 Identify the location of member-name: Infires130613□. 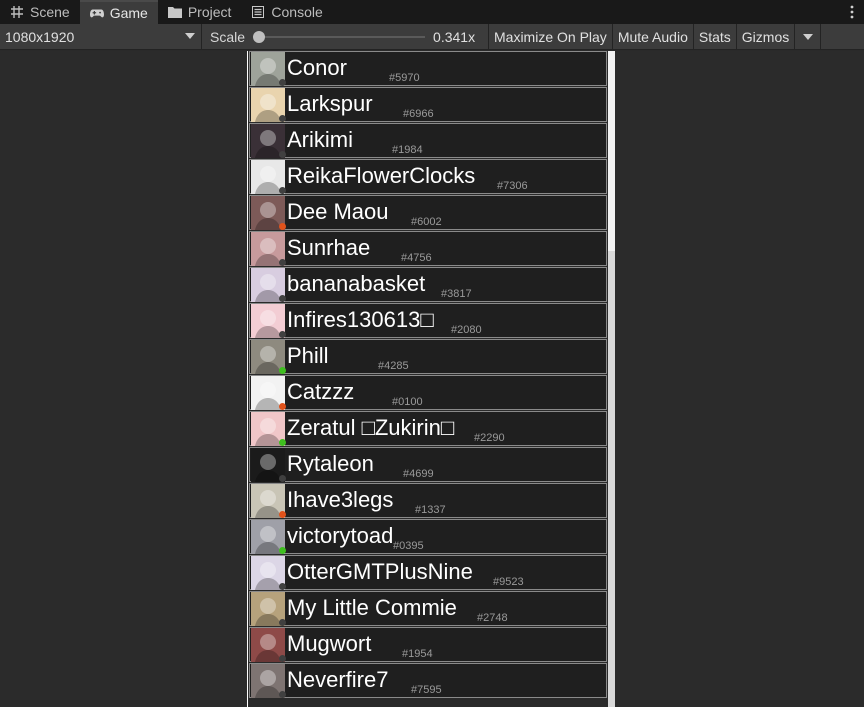
(360, 319).